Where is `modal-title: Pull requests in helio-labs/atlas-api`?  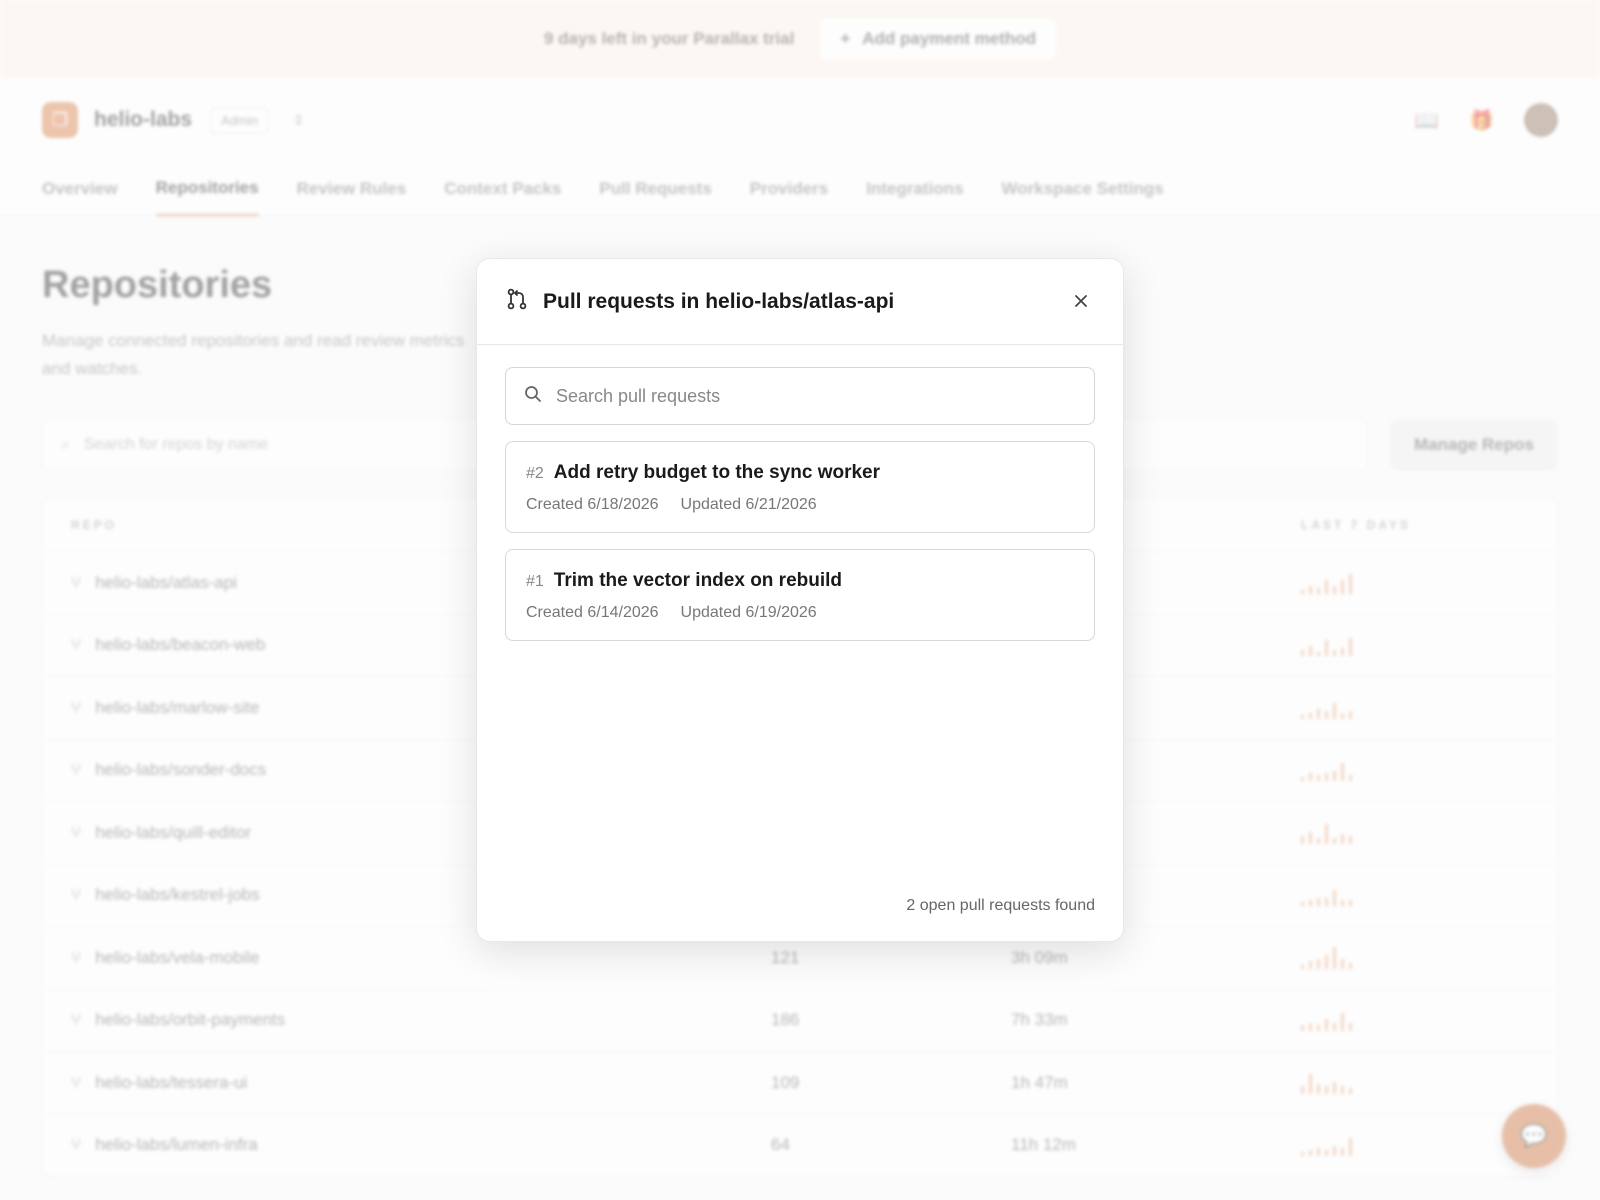
modal-title: Pull requests in helio-labs/atlas-api is located at coordinates (719, 301).